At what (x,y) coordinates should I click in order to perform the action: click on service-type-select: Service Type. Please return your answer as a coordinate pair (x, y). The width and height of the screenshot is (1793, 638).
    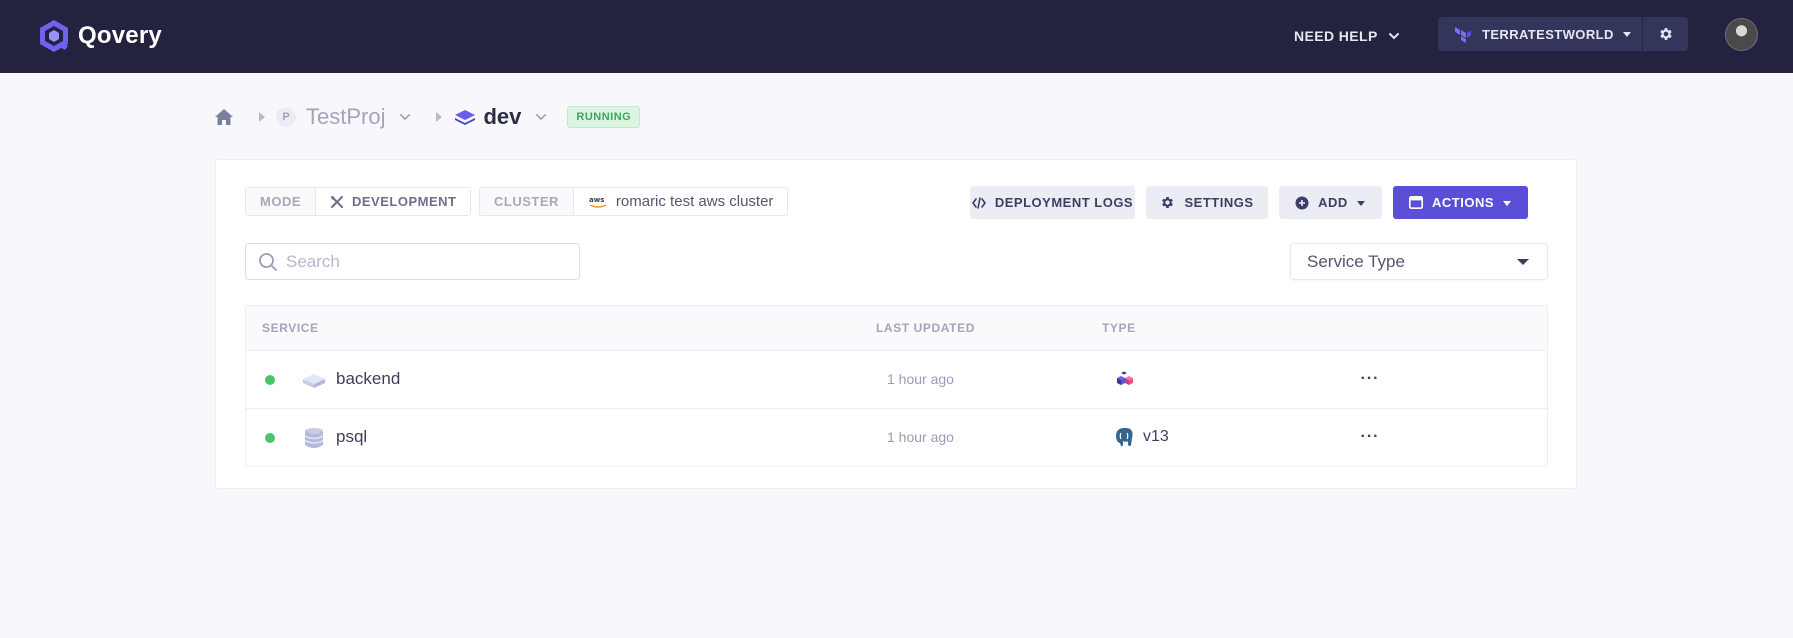
    Looking at the image, I should click on (1419, 261).